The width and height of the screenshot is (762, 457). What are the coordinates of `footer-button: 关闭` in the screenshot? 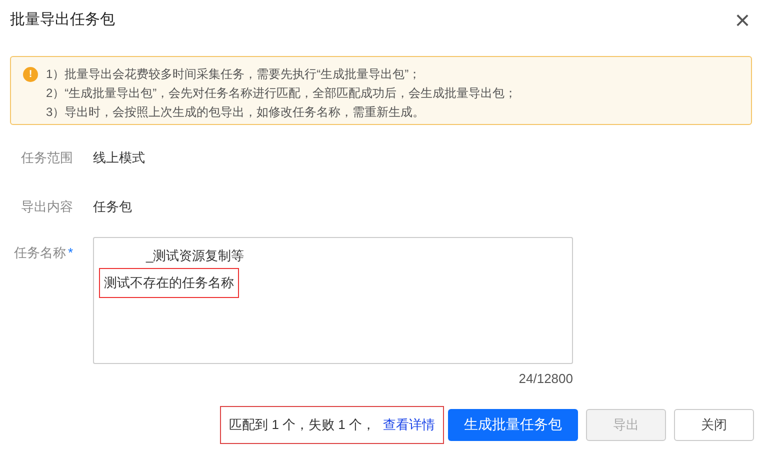 It's located at (714, 424).